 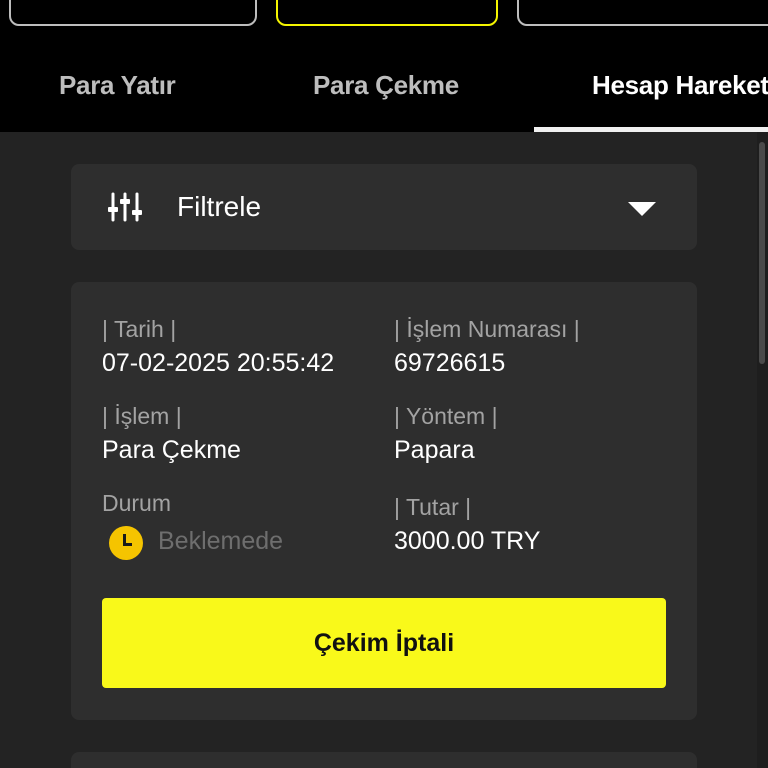 I want to click on active-tab-indicator, so click(x=651, y=129).